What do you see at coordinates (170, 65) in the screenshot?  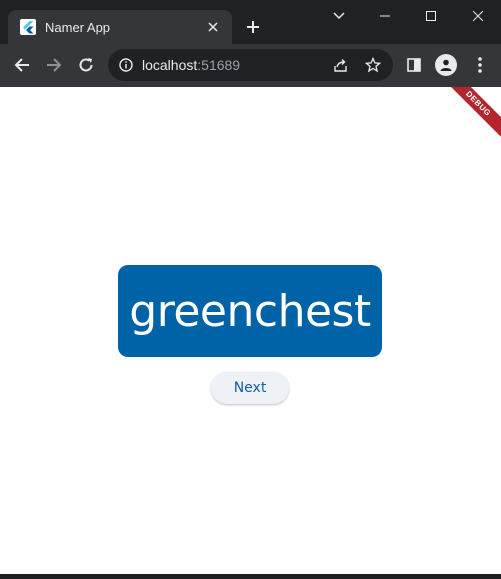 I see `url-host: localhost` at bounding box center [170, 65].